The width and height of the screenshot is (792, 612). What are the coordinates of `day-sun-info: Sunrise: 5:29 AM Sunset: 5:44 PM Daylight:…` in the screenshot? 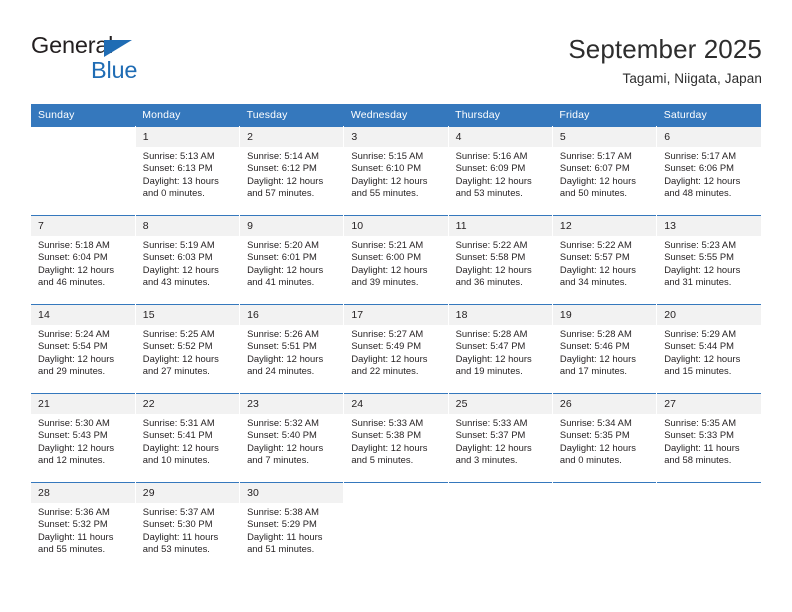 It's located at (709, 351).